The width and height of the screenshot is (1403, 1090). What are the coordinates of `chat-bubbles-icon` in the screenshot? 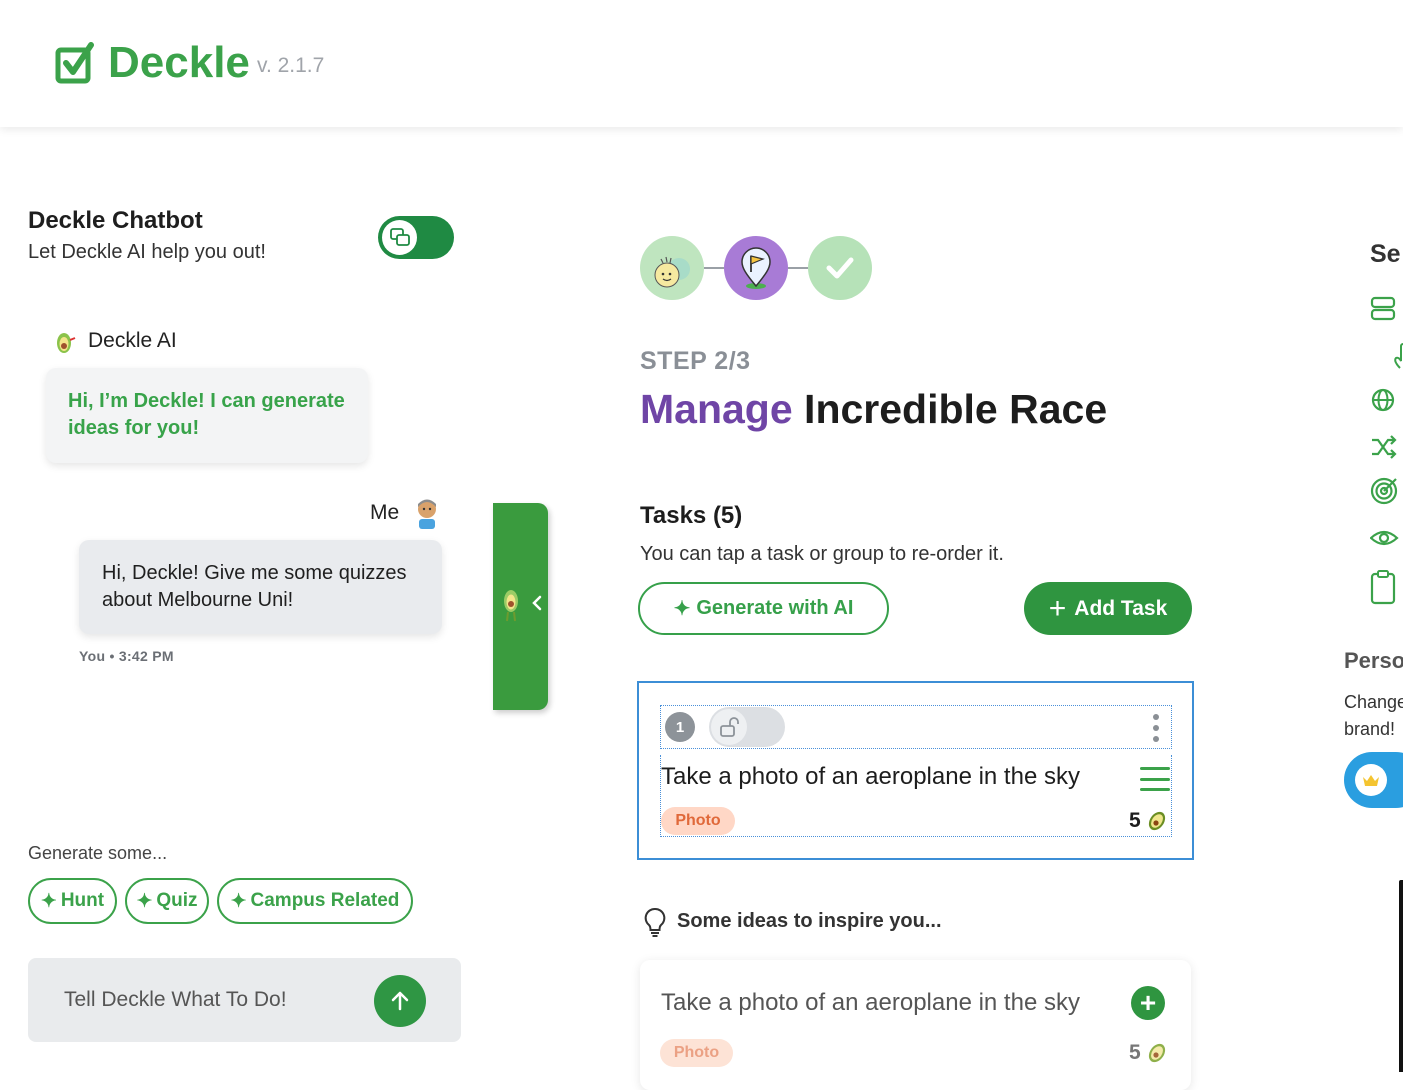 It's located at (399, 237).